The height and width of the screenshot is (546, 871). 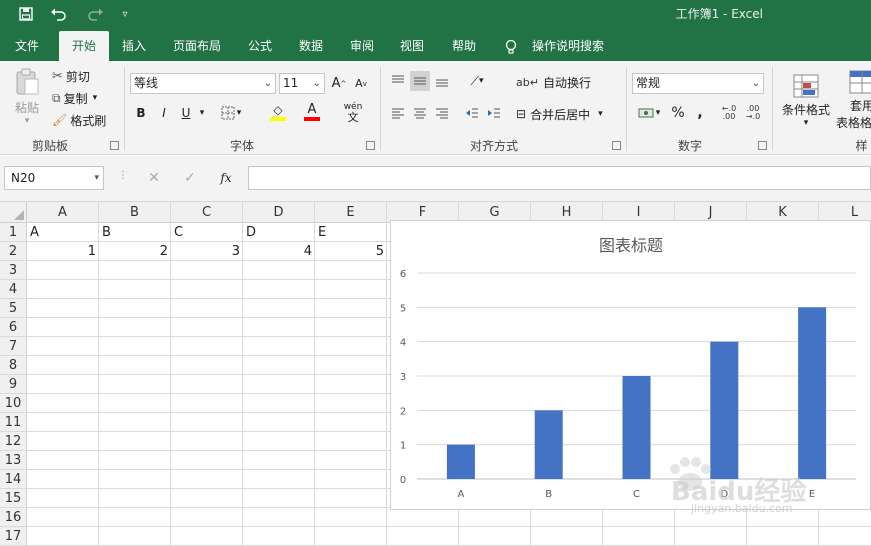 I want to click on row-header-6: 6, so click(x=13, y=327).